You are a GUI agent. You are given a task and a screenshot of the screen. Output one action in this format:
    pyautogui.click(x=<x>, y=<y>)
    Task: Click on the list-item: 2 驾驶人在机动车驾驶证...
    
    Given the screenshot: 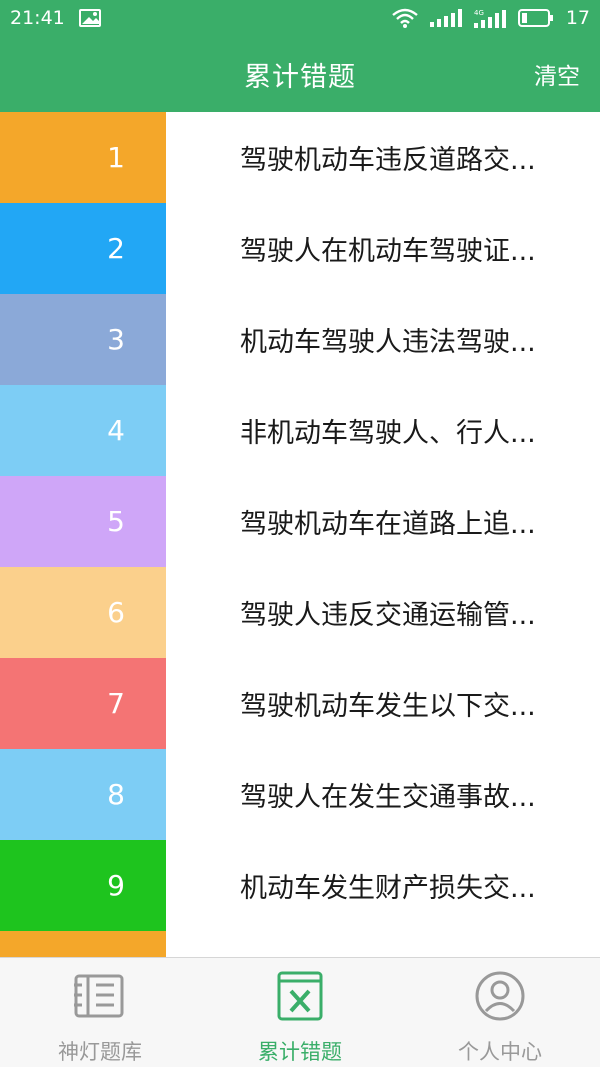 What is the action you would take?
    pyautogui.click(x=300, y=248)
    